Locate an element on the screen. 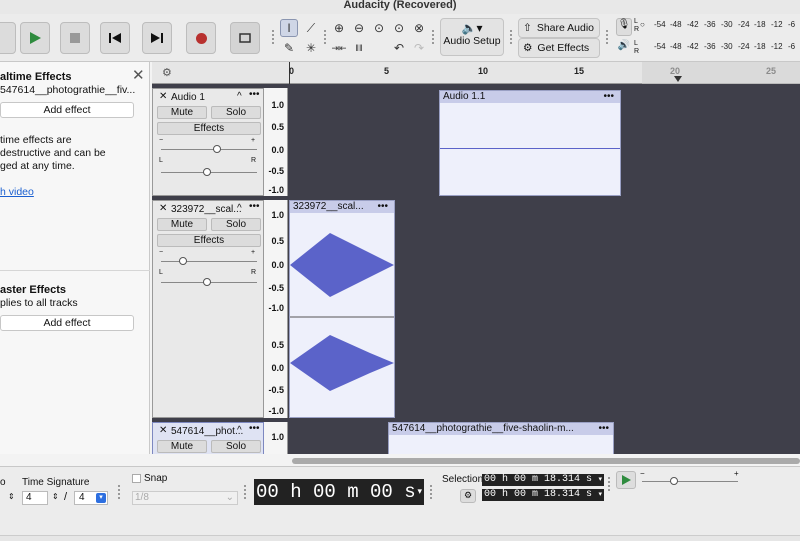 This screenshot has width=800, height=541. audio-clip: 323972__scal... ••• is located at coordinates (342, 309).